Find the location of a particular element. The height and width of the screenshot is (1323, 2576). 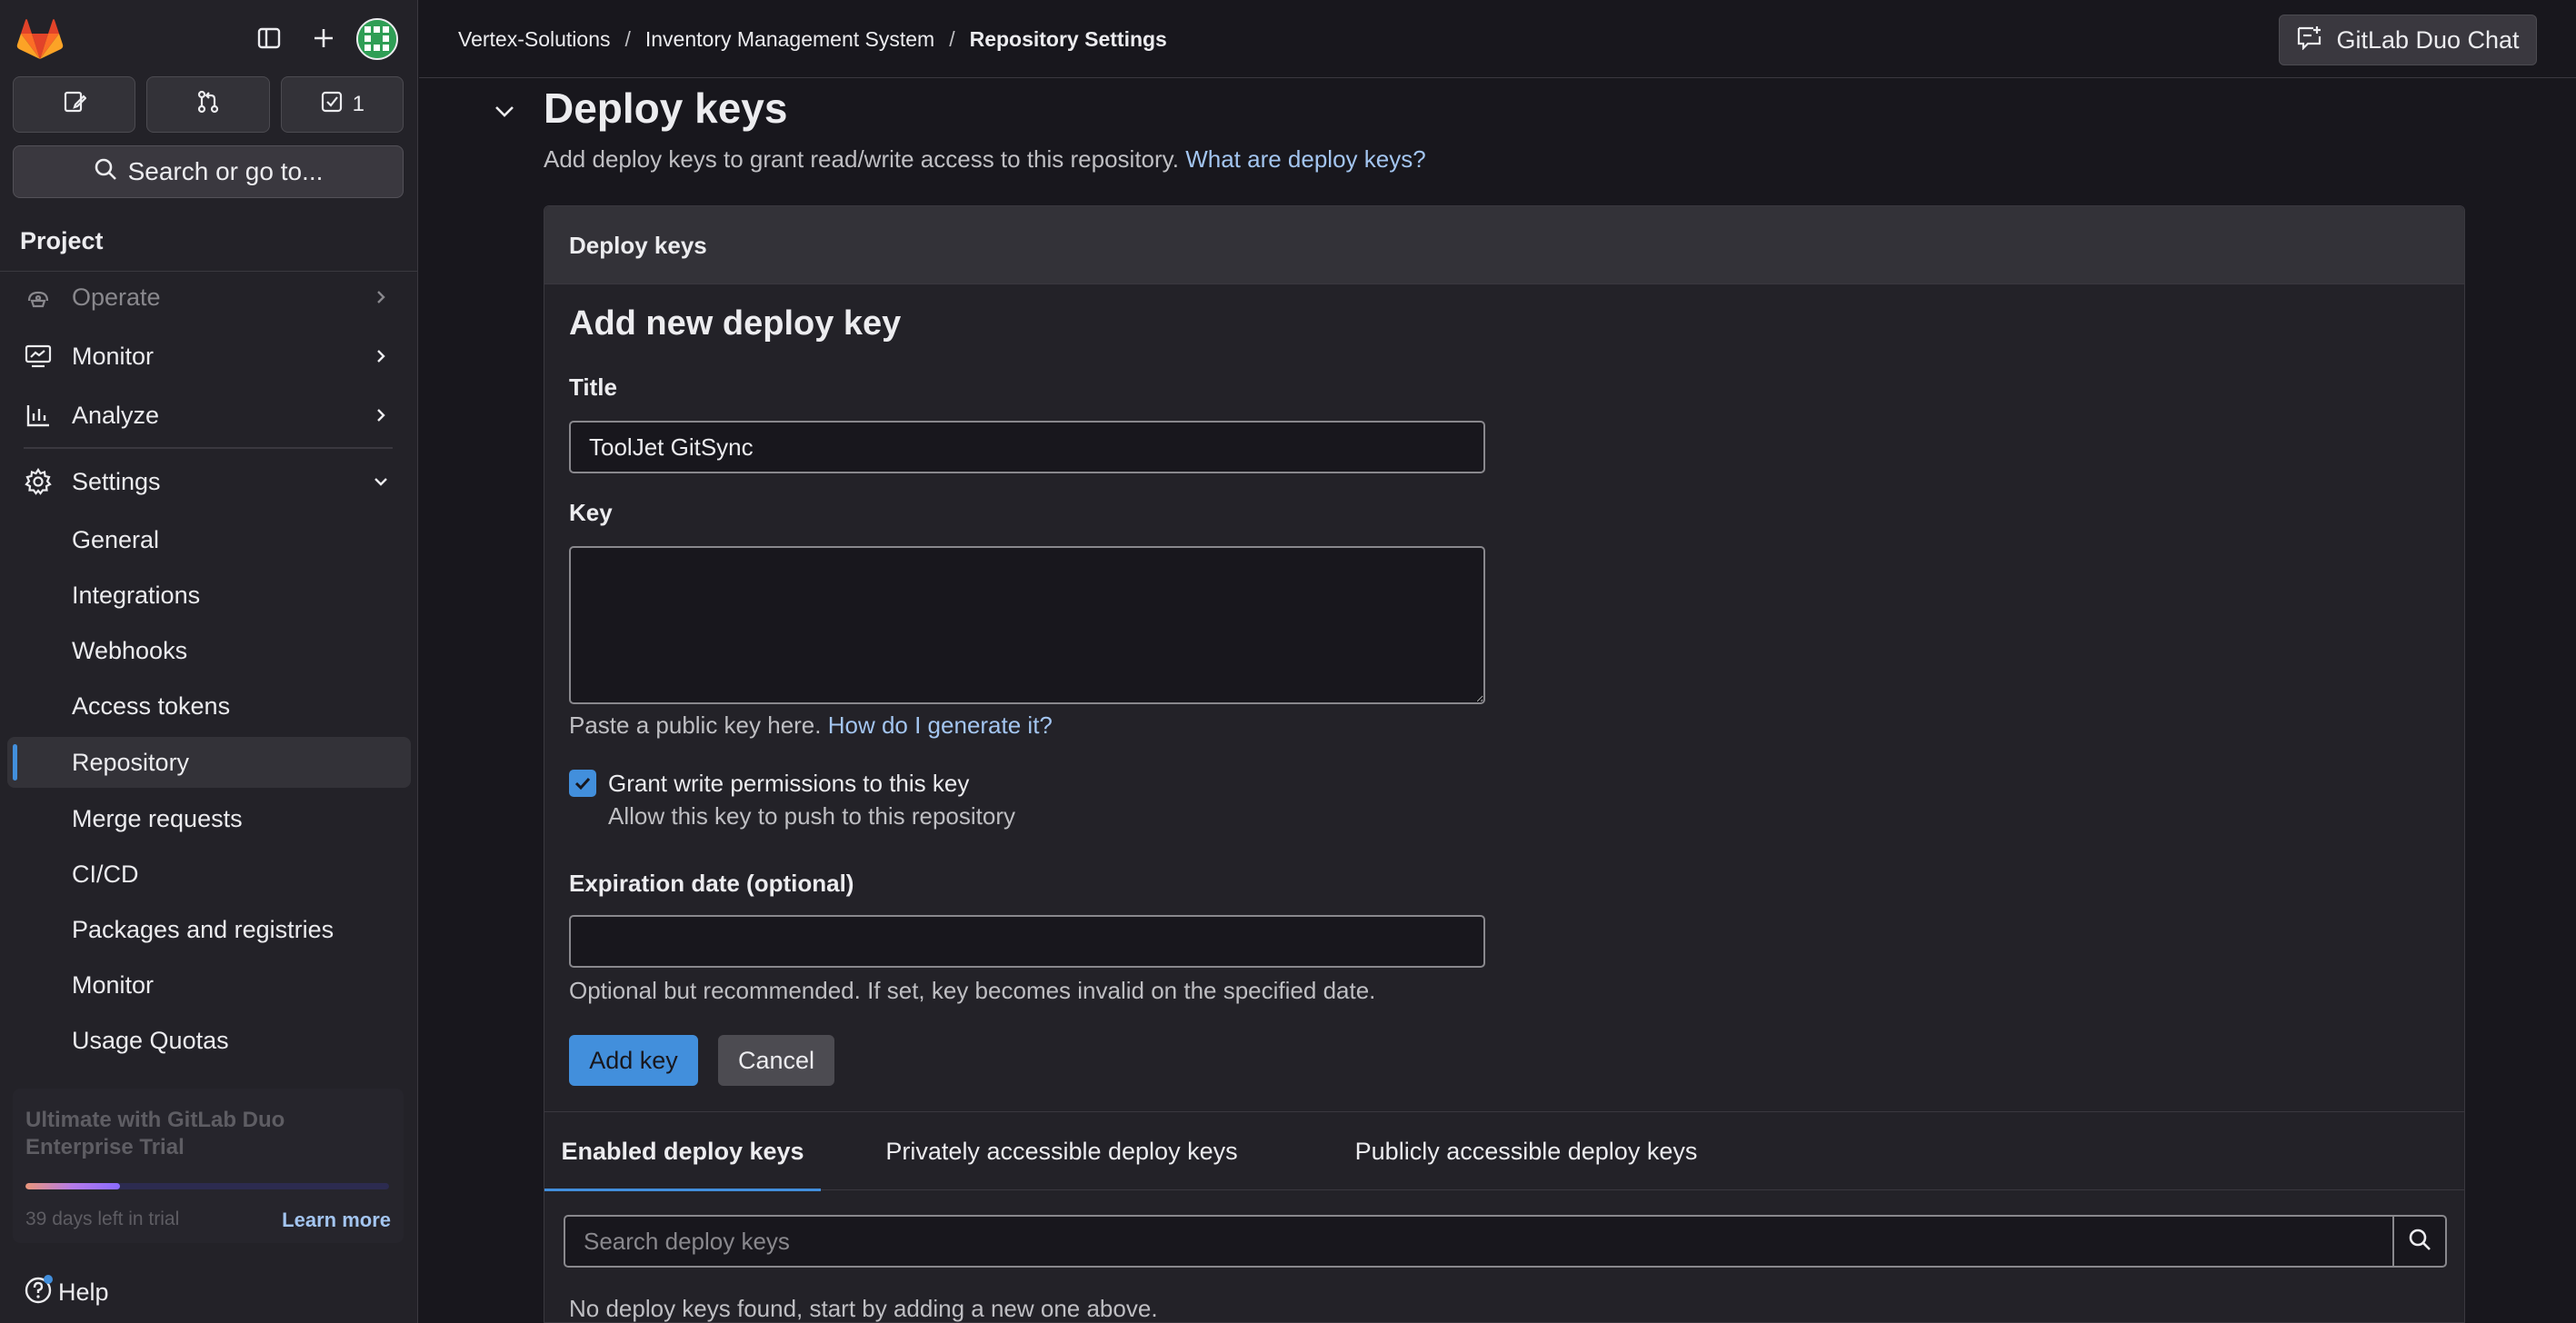

merge-requests-count-button is located at coordinates (208, 104).